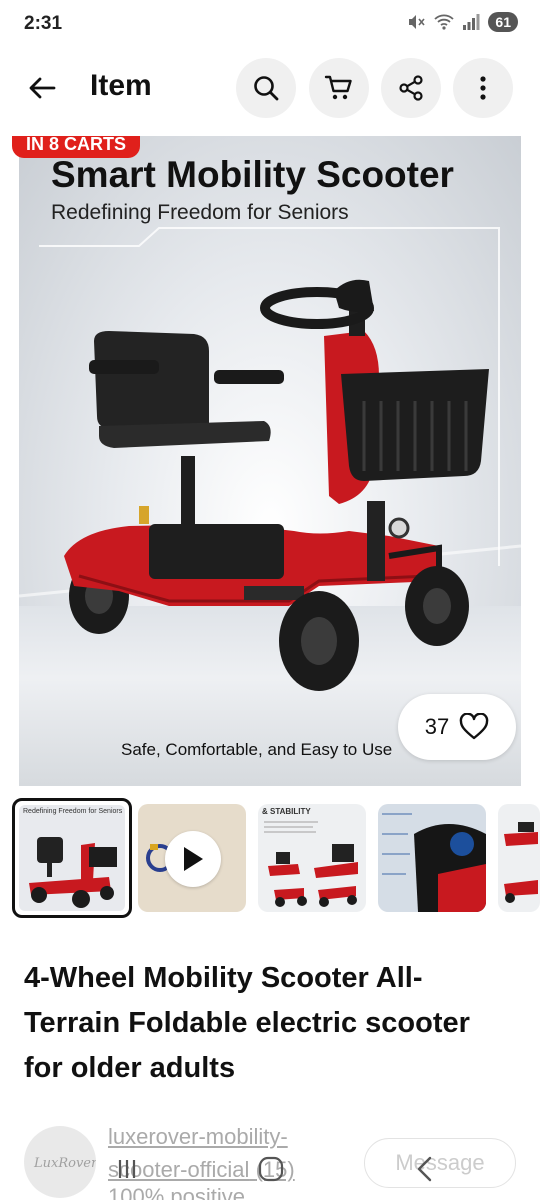 This screenshot has width=540, height=1200. I want to click on app-header: Item, so click(270, 88).